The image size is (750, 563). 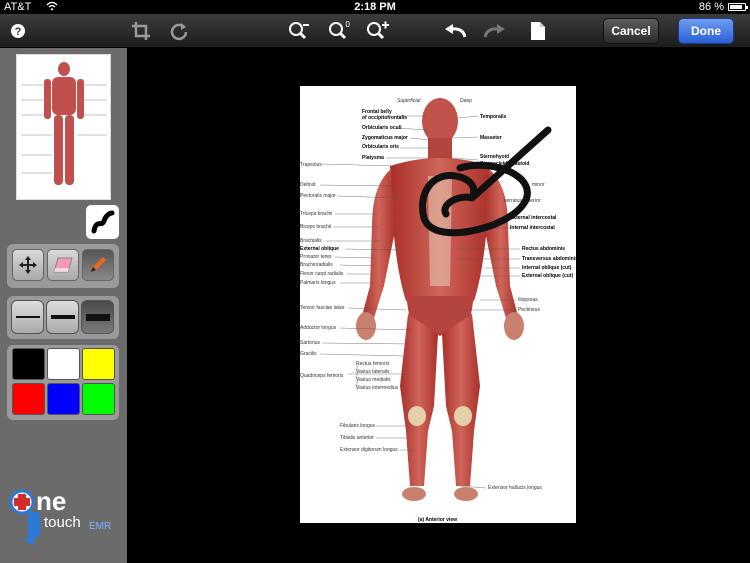 I want to click on undo-icon, so click(x=455, y=31).